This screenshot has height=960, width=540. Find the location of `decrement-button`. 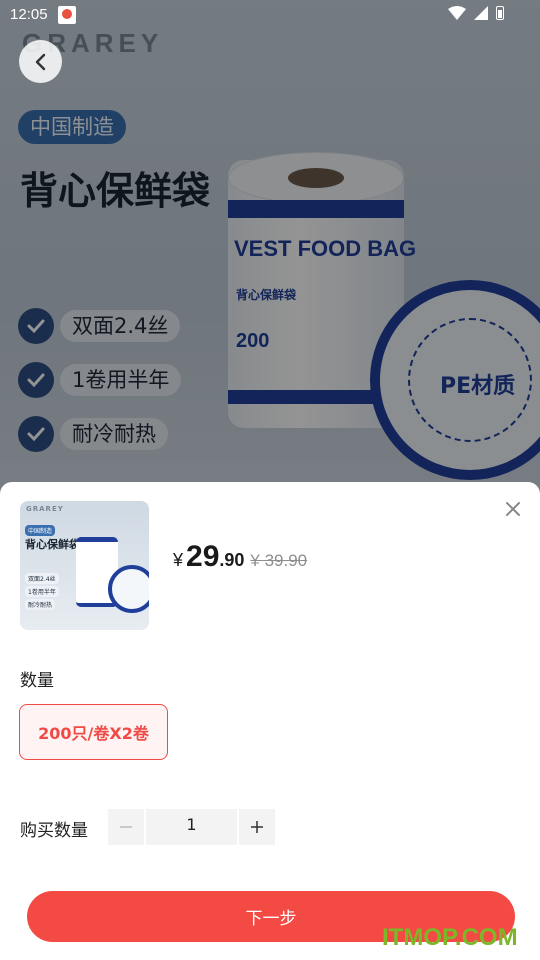

decrement-button is located at coordinates (126, 827).